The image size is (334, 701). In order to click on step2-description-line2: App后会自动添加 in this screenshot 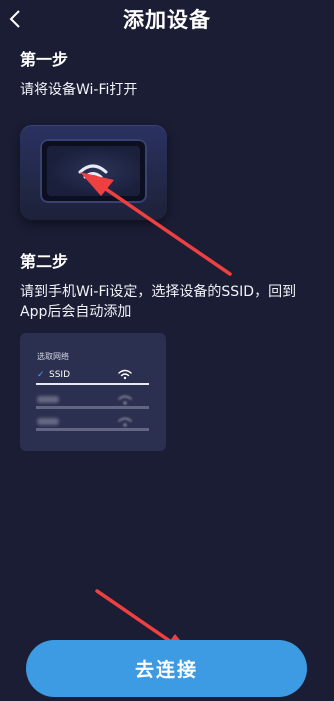, I will do `click(76, 312)`.